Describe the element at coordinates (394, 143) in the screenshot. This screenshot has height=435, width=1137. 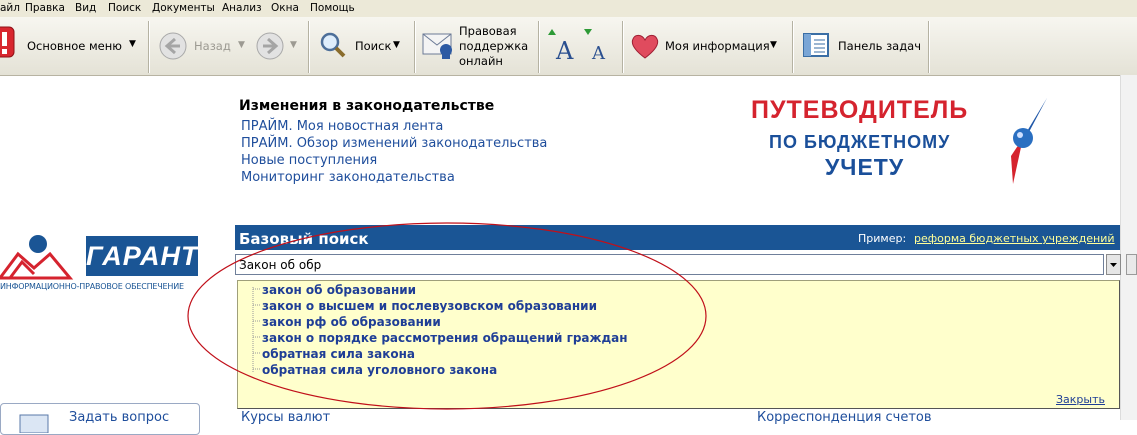
I see `news-link-prime-overview: ПРАЙМ. Обзор изменений законодательства` at that location.